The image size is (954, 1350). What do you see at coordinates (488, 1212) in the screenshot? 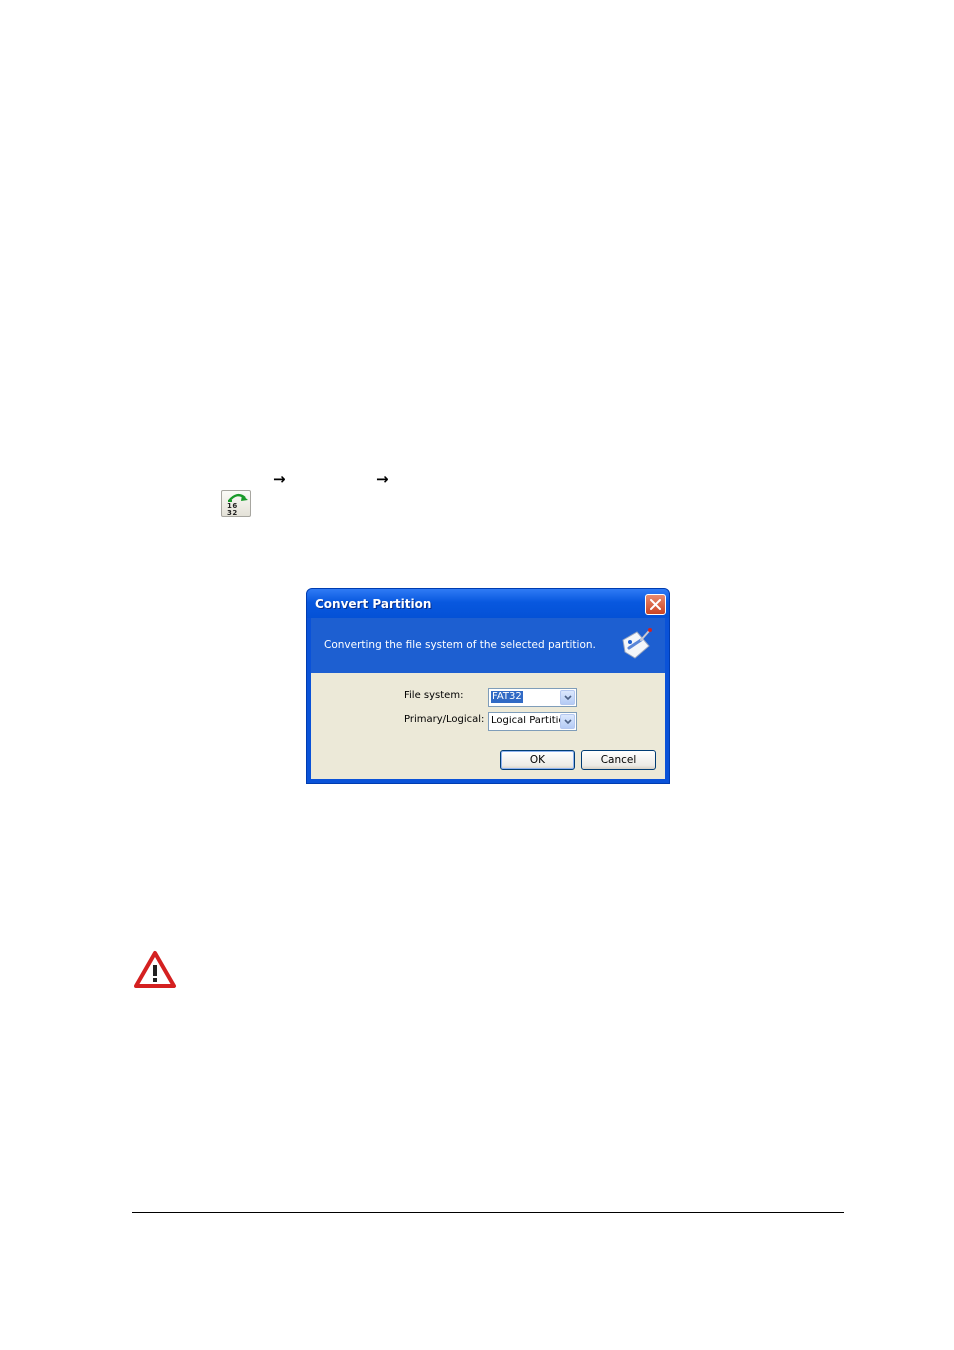
I see `footer-divider` at bounding box center [488, 1212].